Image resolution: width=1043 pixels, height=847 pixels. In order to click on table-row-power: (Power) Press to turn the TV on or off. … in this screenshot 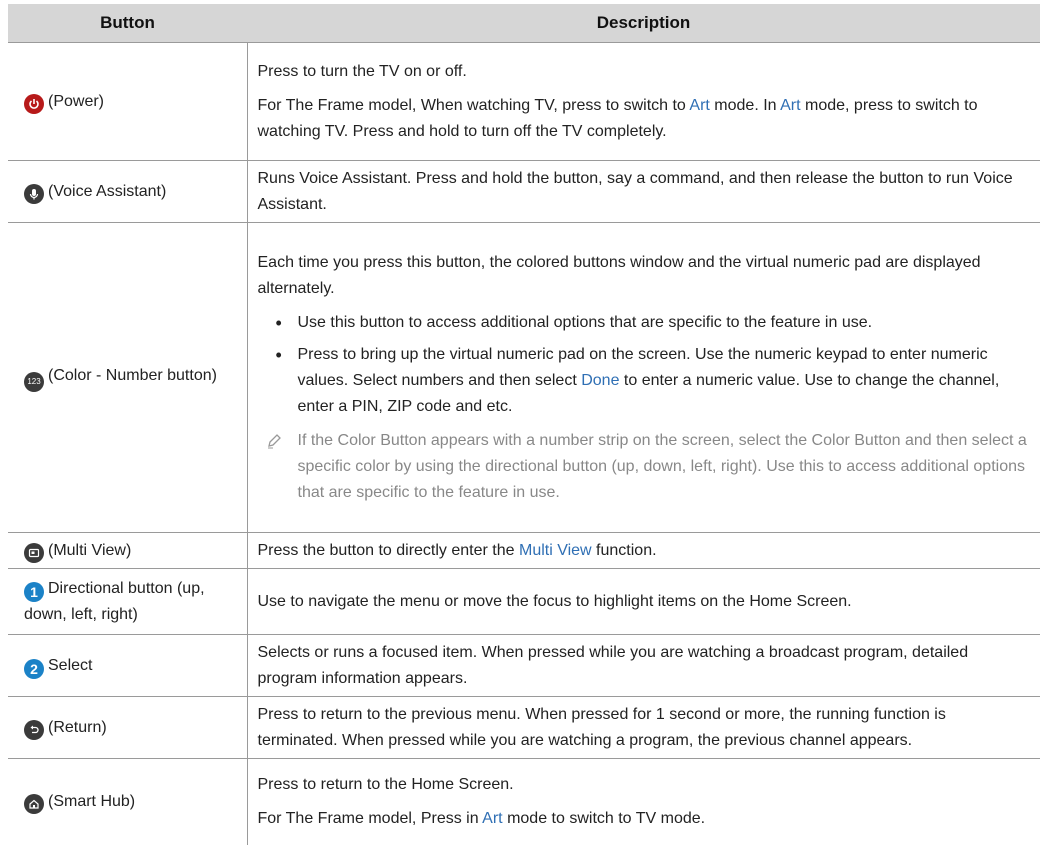, I will do `click(524, 101)`.